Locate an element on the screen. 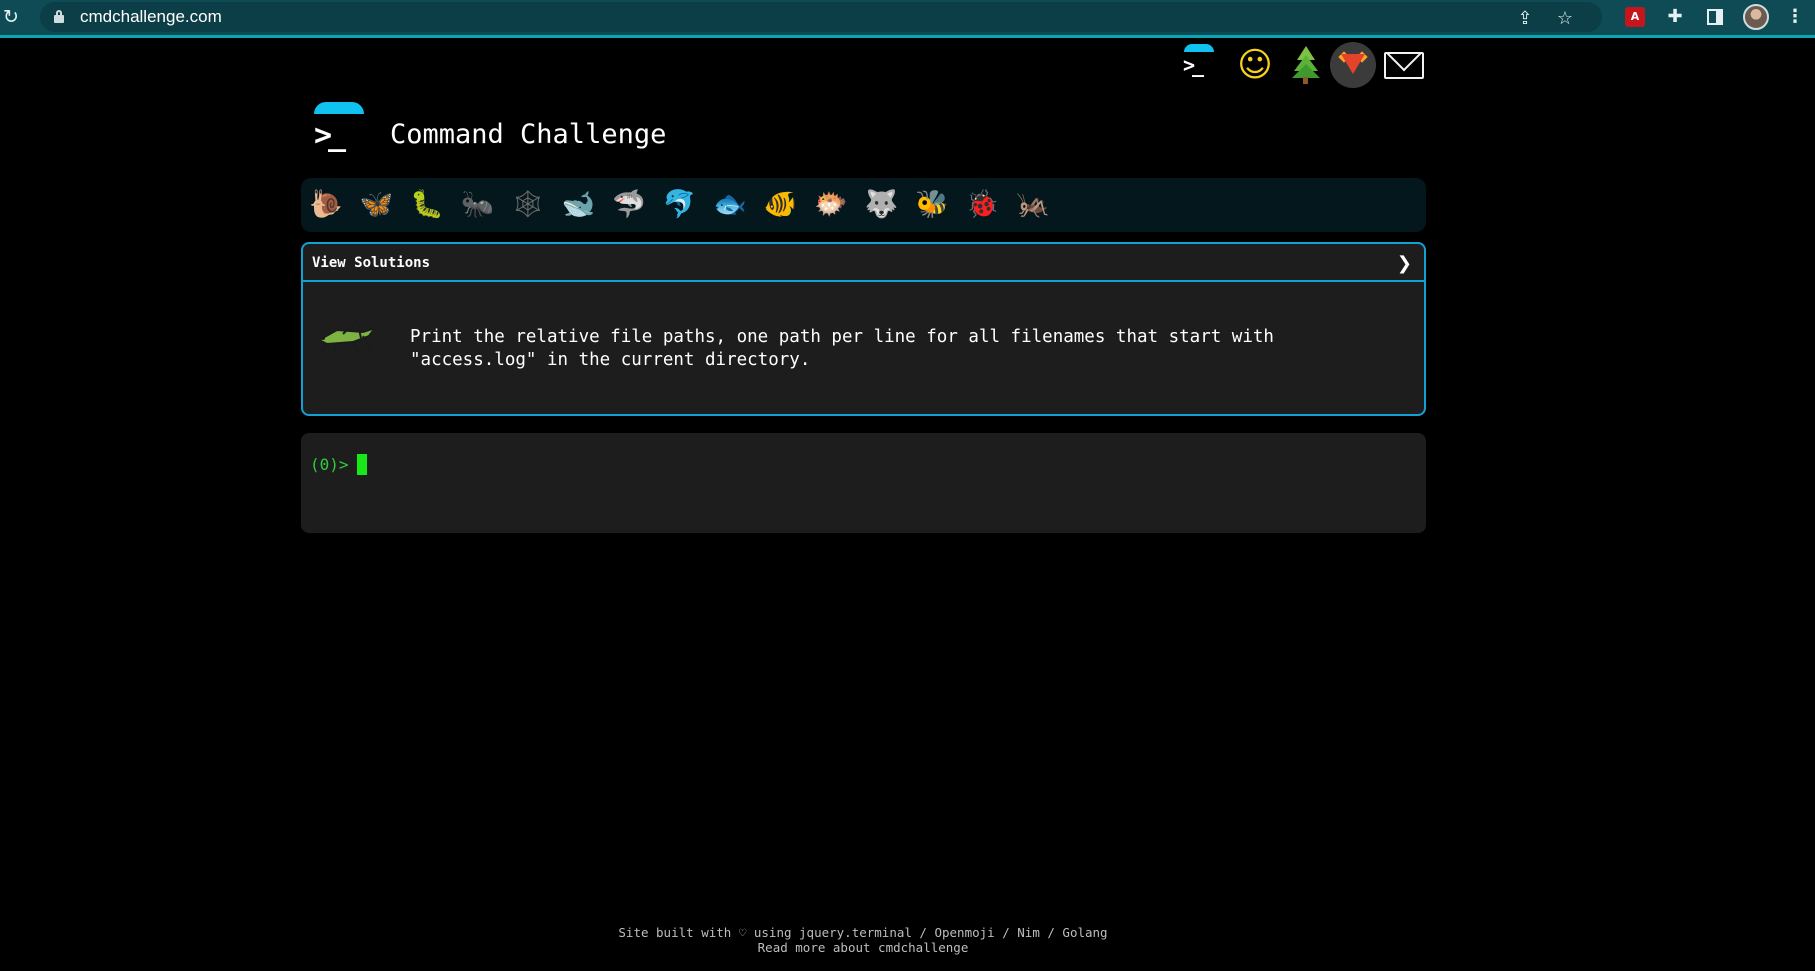 The image size is (1815, 971). bee-icon: 🐝 is located at coordinates (932, 205).